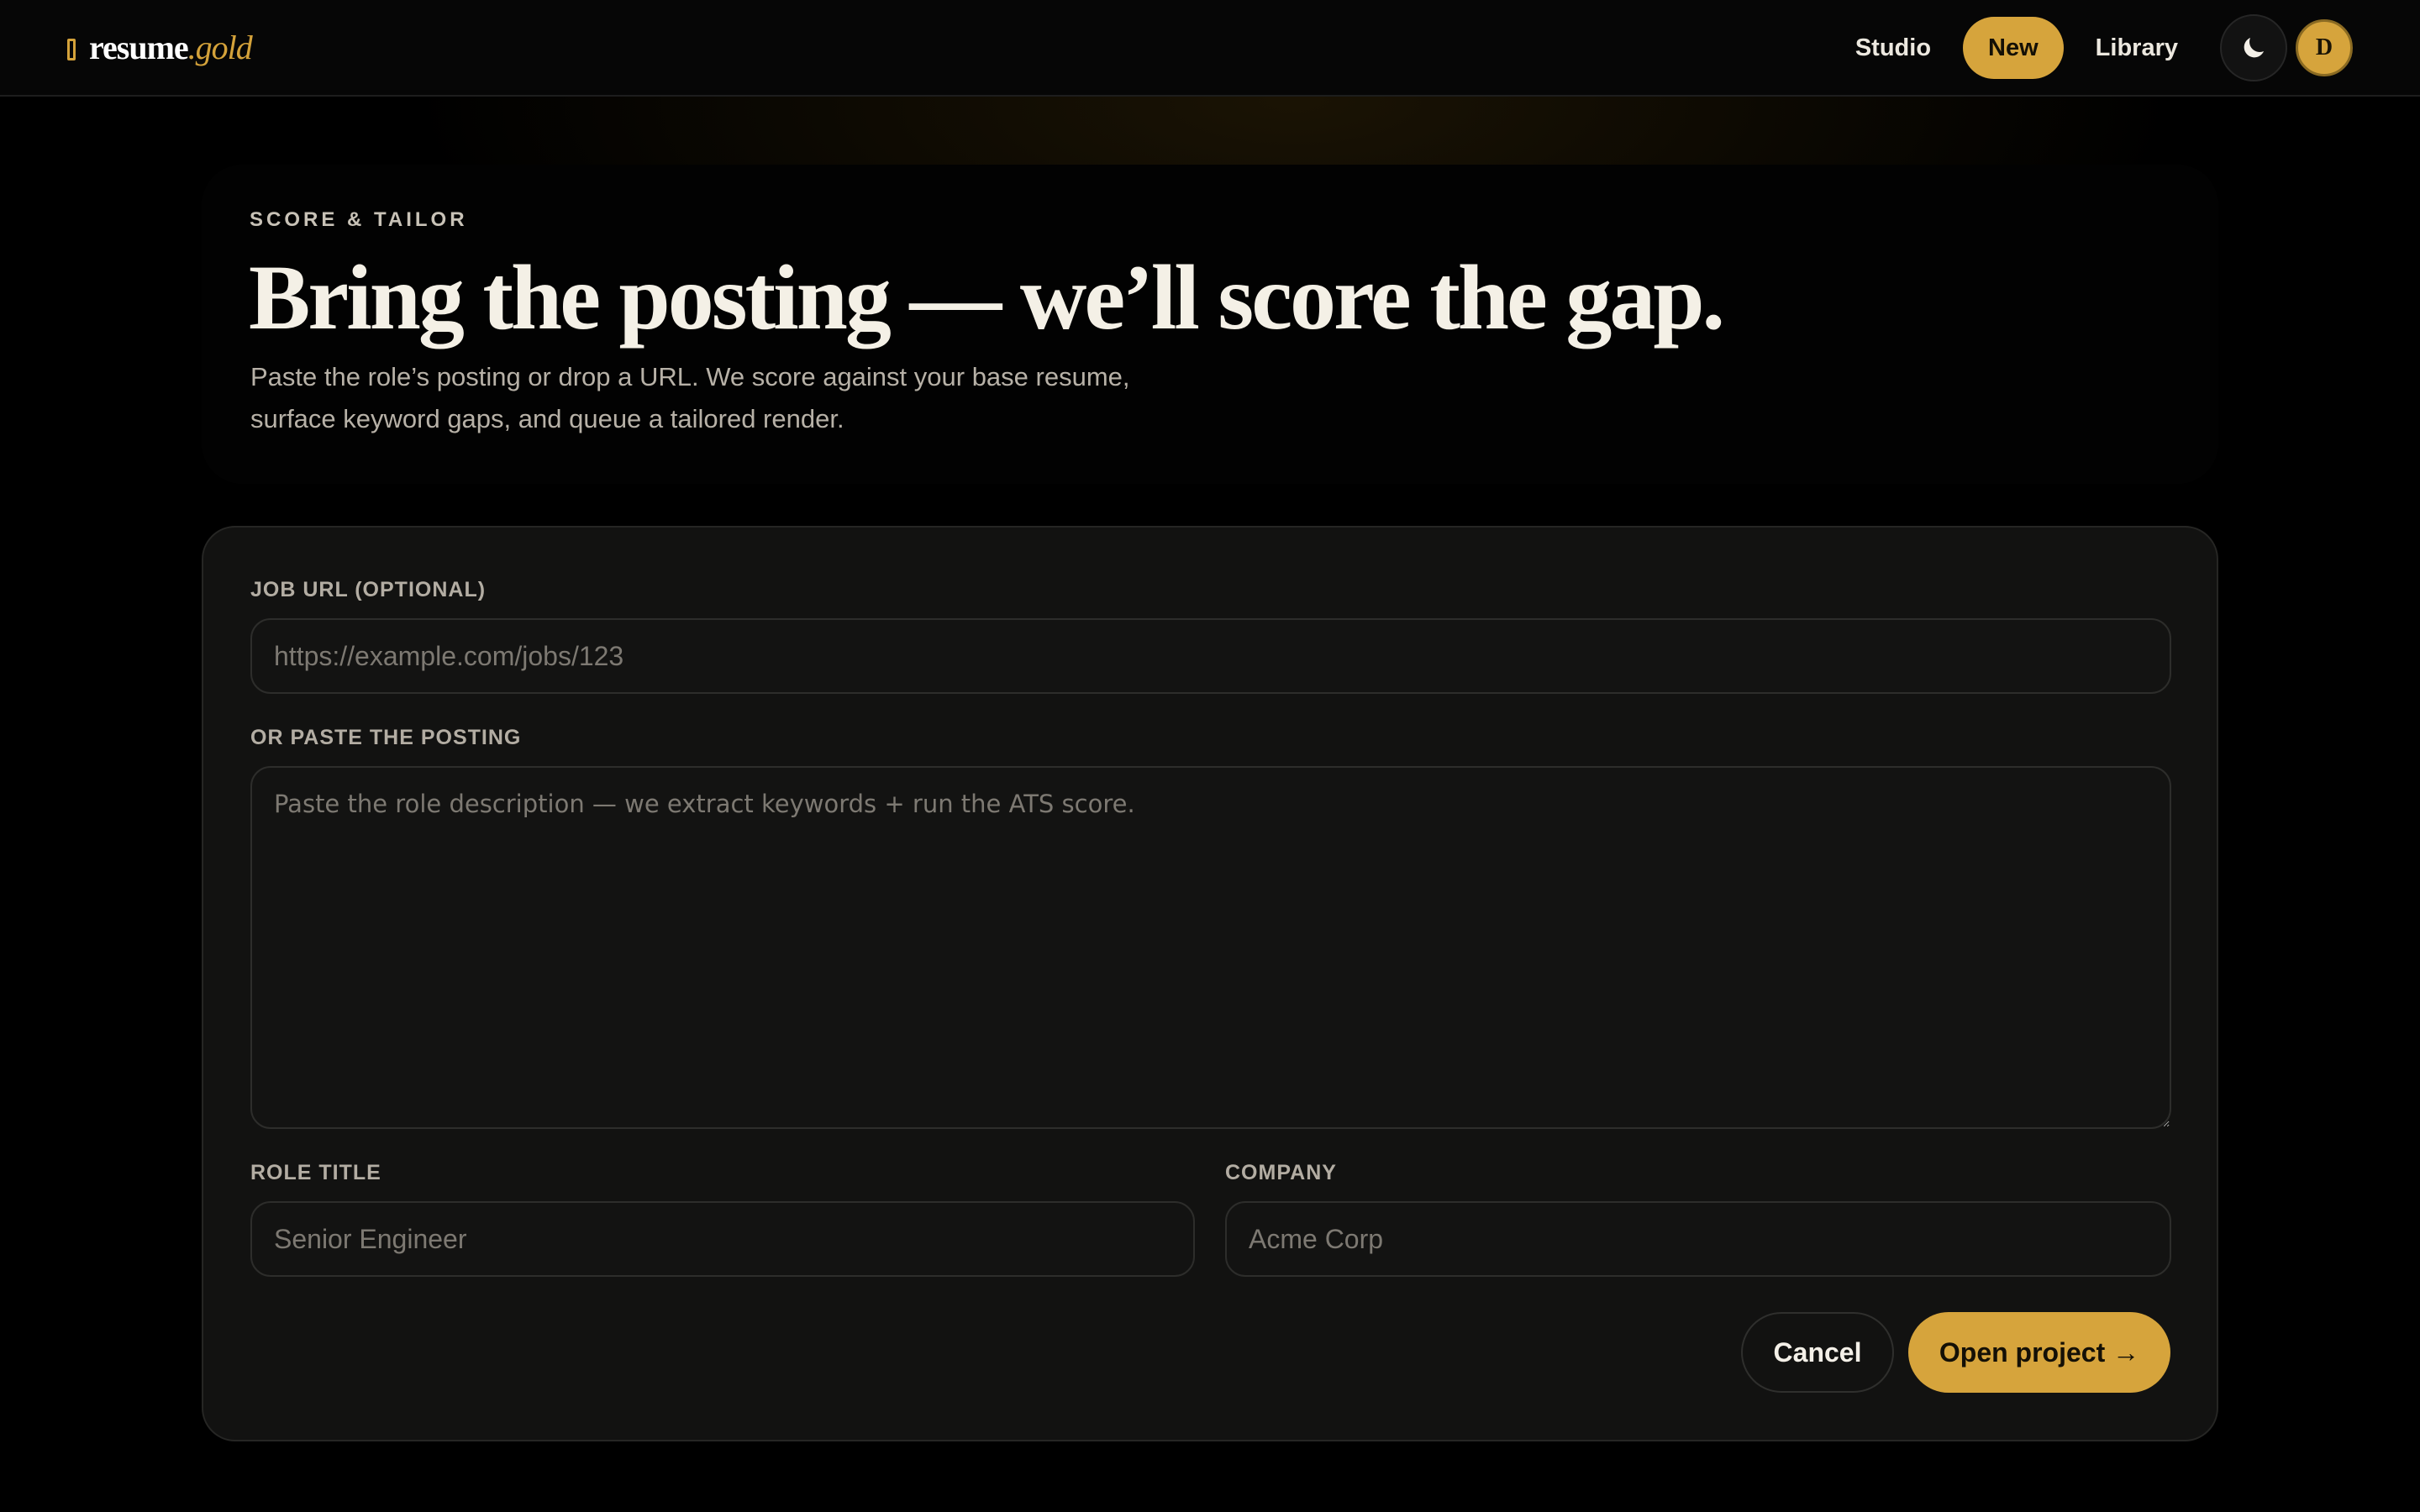 This screenshot has width=2420, height=1512. What do you see at coordinates (139, 47) in the screenshot?
I see `brand-name-main: resume` at bounding box center [139, 47].